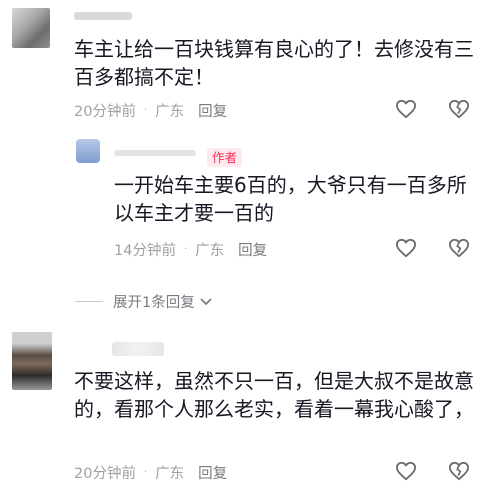 This screenshot has height=488, width=499. Describe the element at coordinates (210, 251) in the screenshot. I see `reply-location: 广东` at that location.